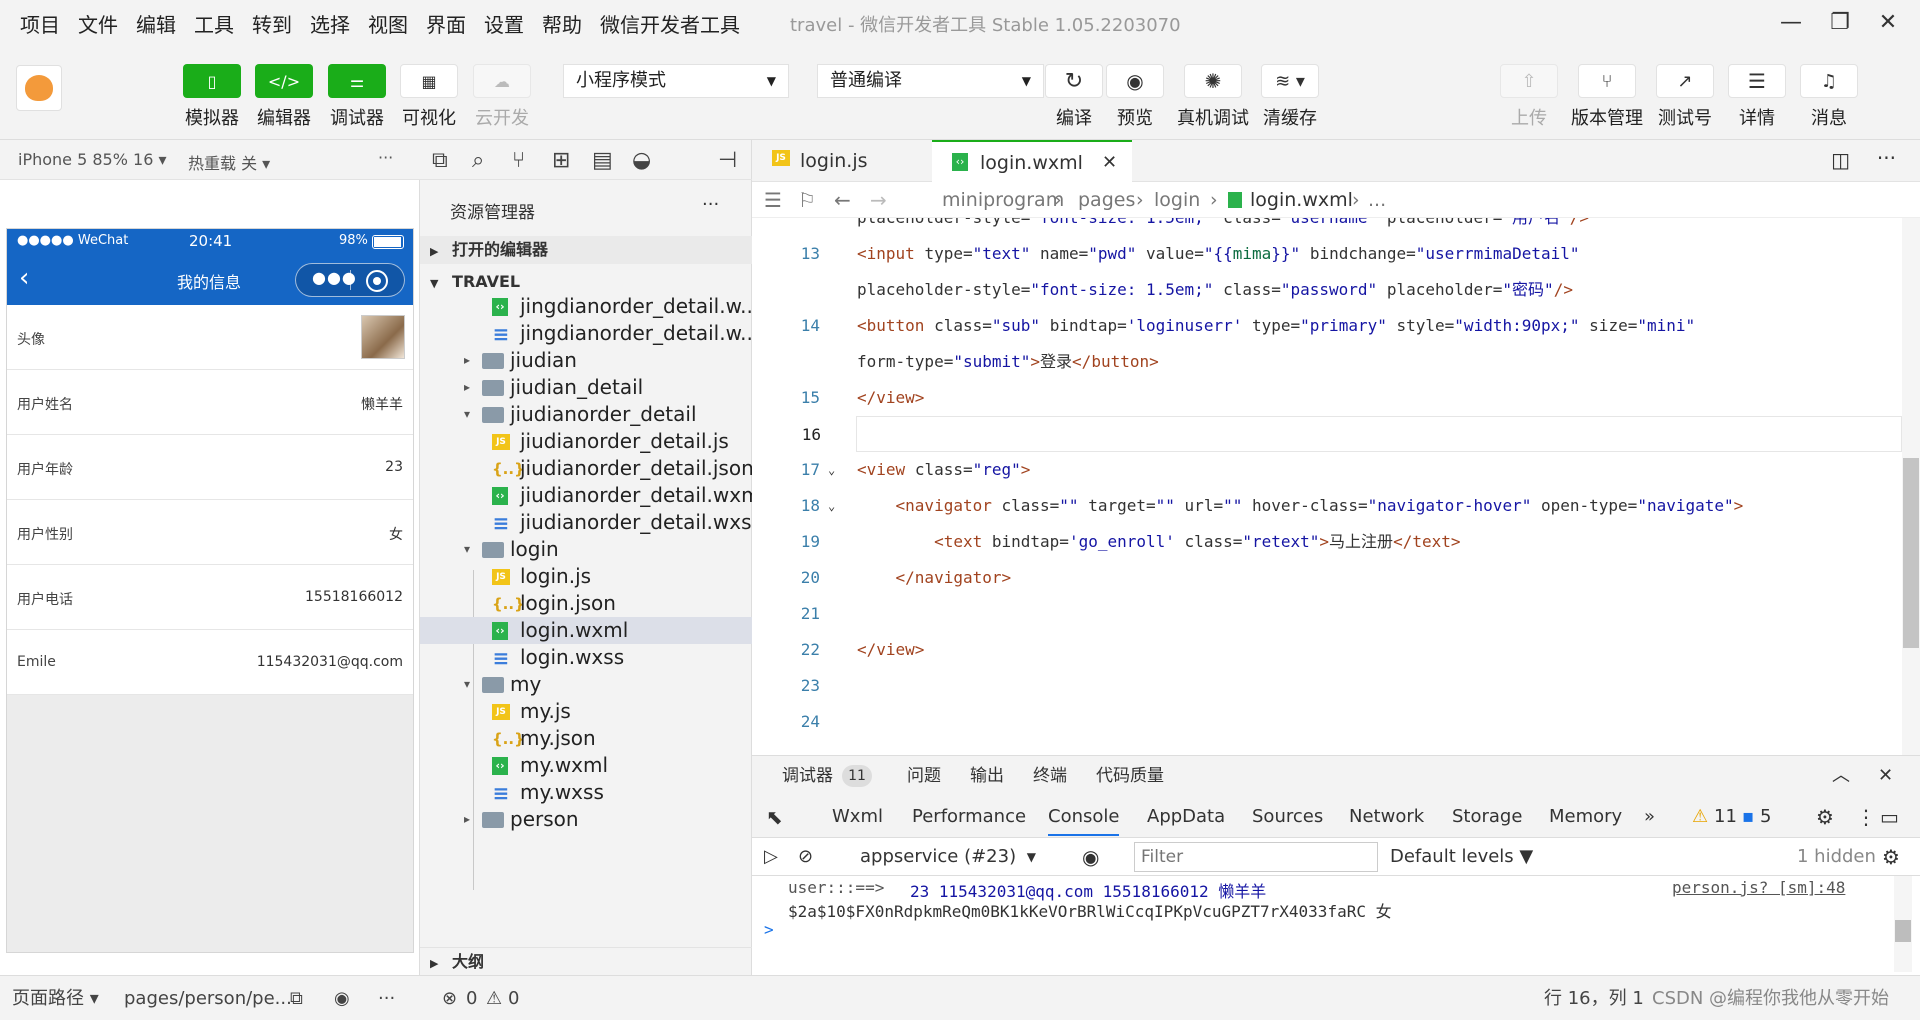  Describe the element at coordinates (1903, 931) in the screenshot. I see `scrollbar-thumb` at that location.